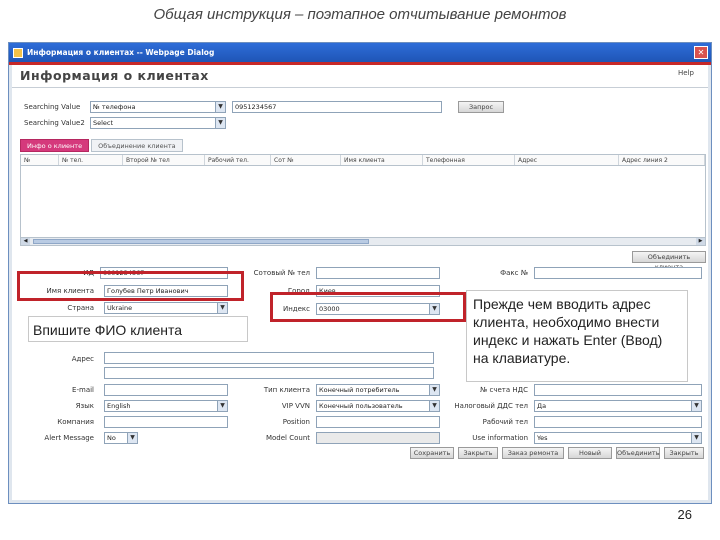 The width and height of the screenshot is (720, 540). What do you see at coordinates (533, 453) in the screenshot?
I see `repair-order-button: Заказ ремонта` at bounding box center [533, 453].